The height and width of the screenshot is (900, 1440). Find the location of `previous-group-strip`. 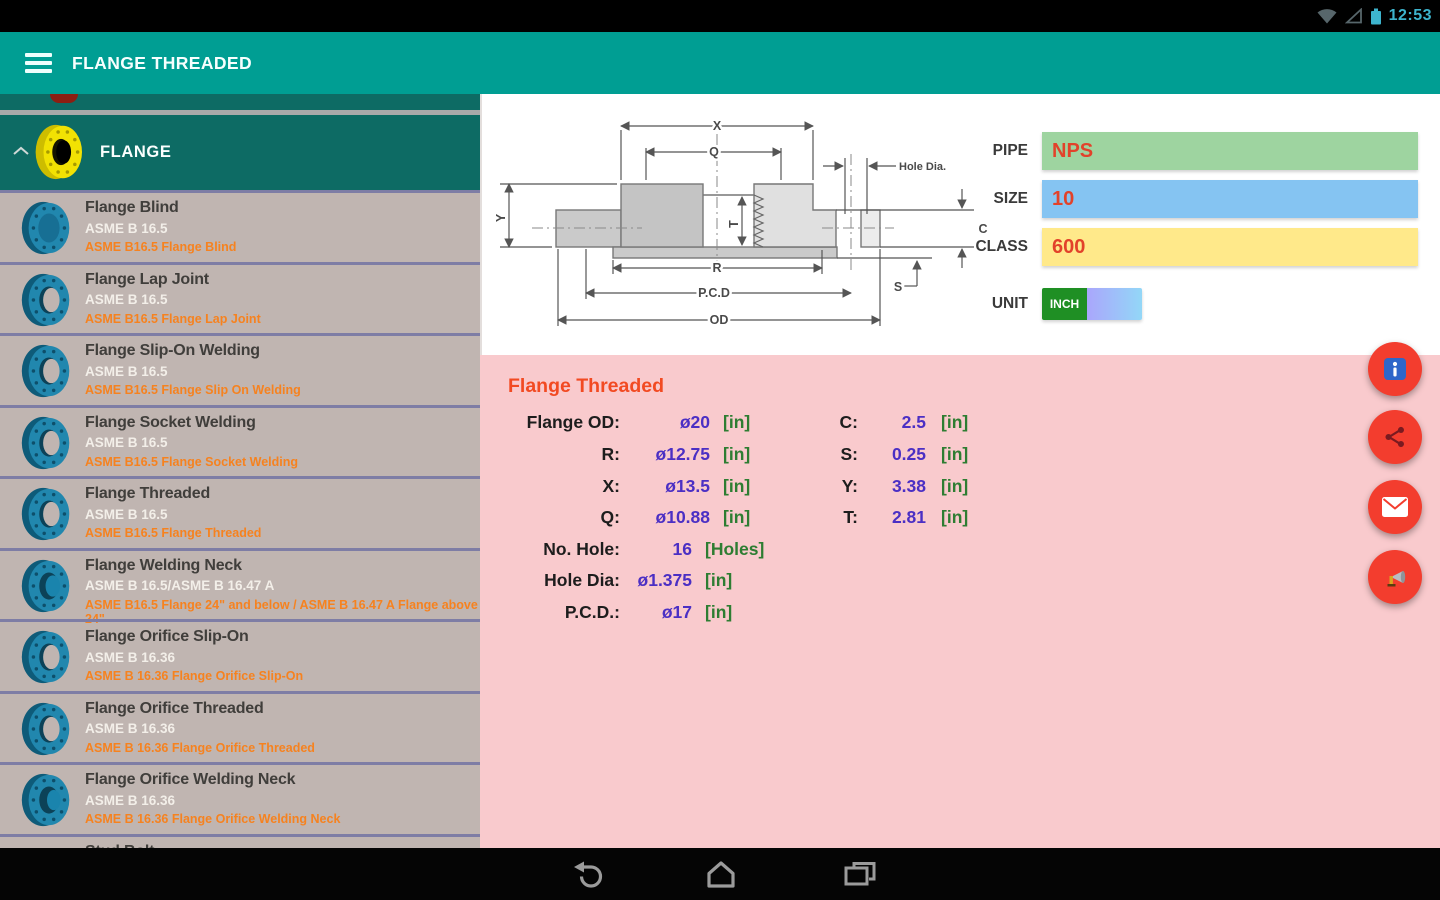

previous-group-strip is located at coordinates (240, 102).